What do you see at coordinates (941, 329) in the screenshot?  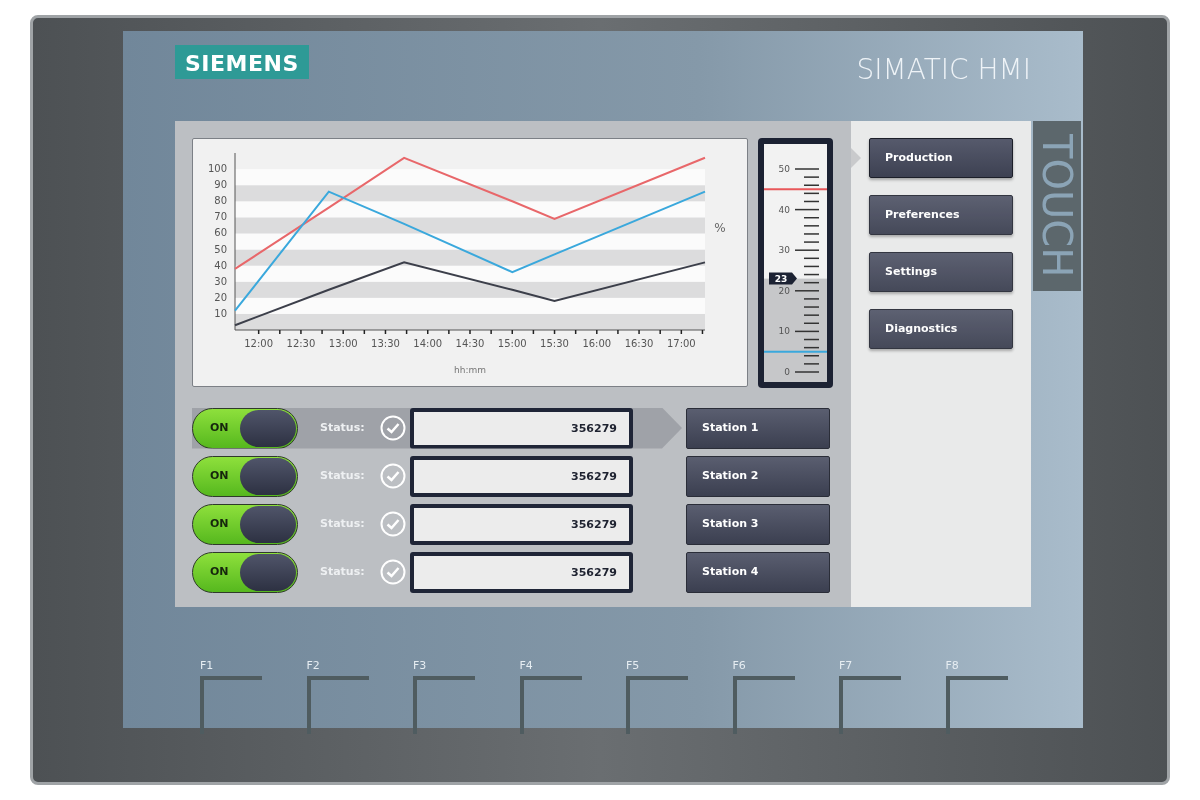 I see `menu-button: Diagnostics` at bounding box center [941, 329].